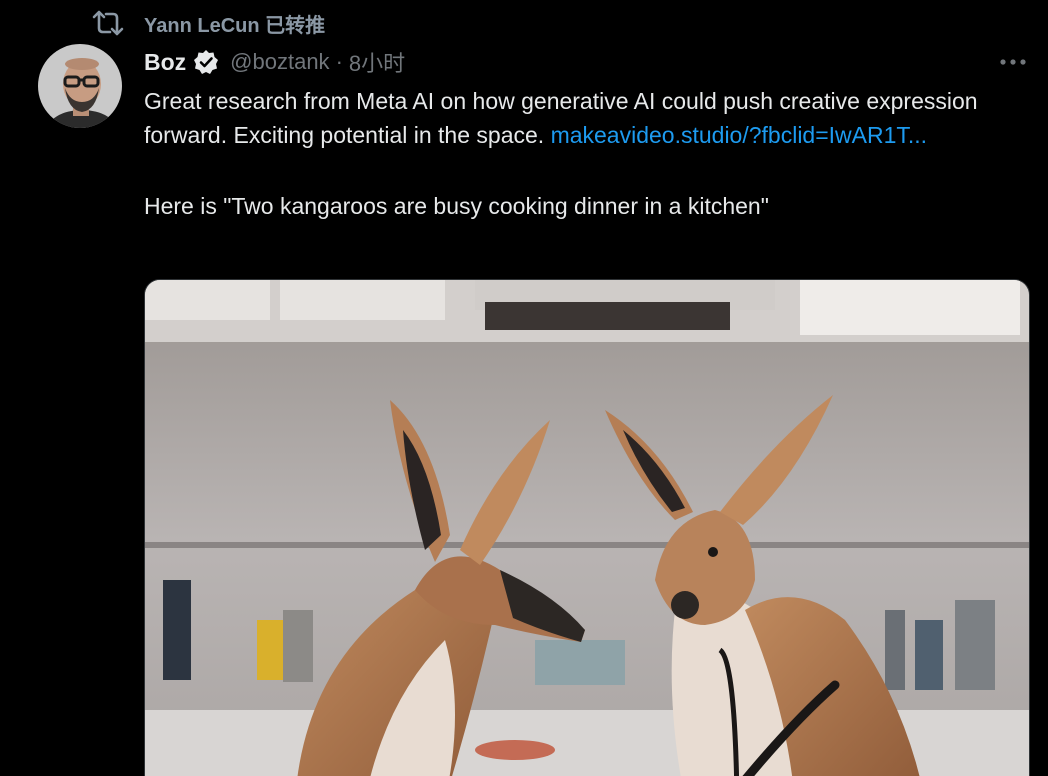 Image resolution: width=1048 pixels, height=776 pixels. I want to click on tweet-header: Boz @boztank · 8小时, so click(274, 62).